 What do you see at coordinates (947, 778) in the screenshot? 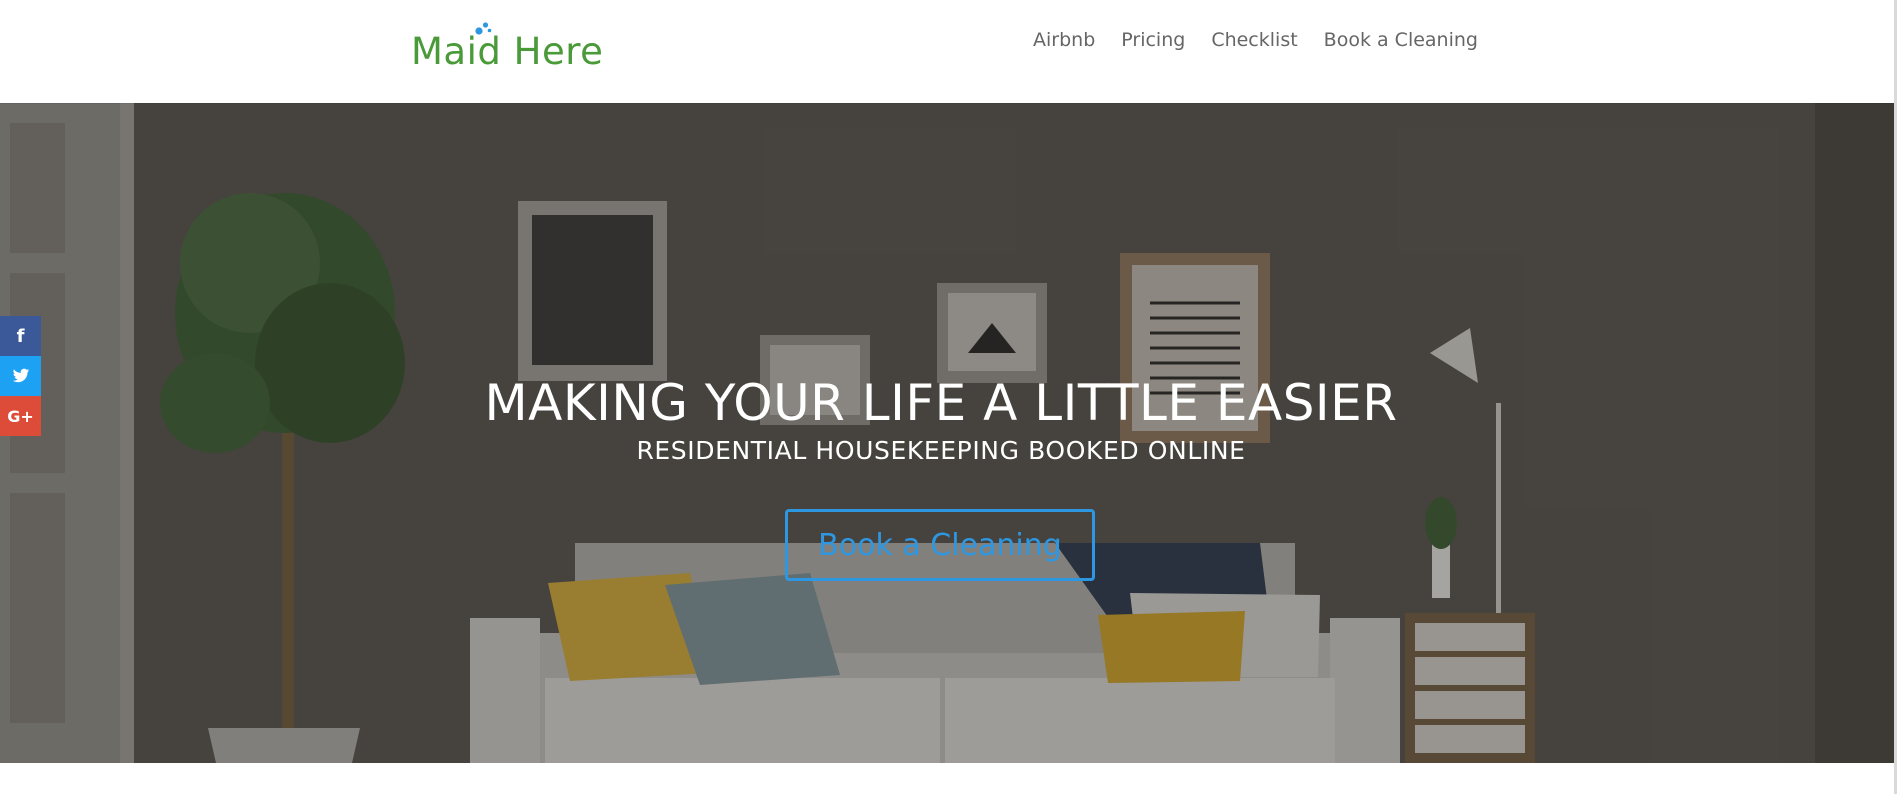
I see `below-hero-area` at bounding box center [947, 778].